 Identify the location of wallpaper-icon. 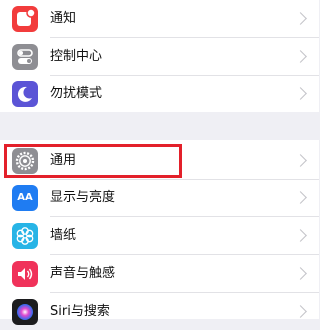
(25, 235).